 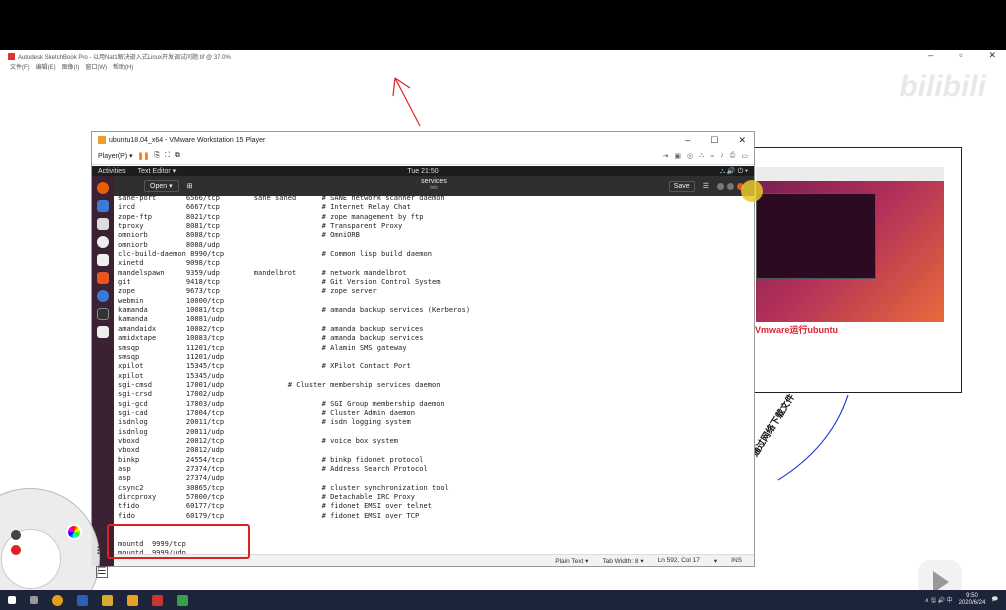 What do you see at coordinates (436, 477) in the screenshot?
I see `editor-line: asp 27374/udp` at bounding box center [436, 477].